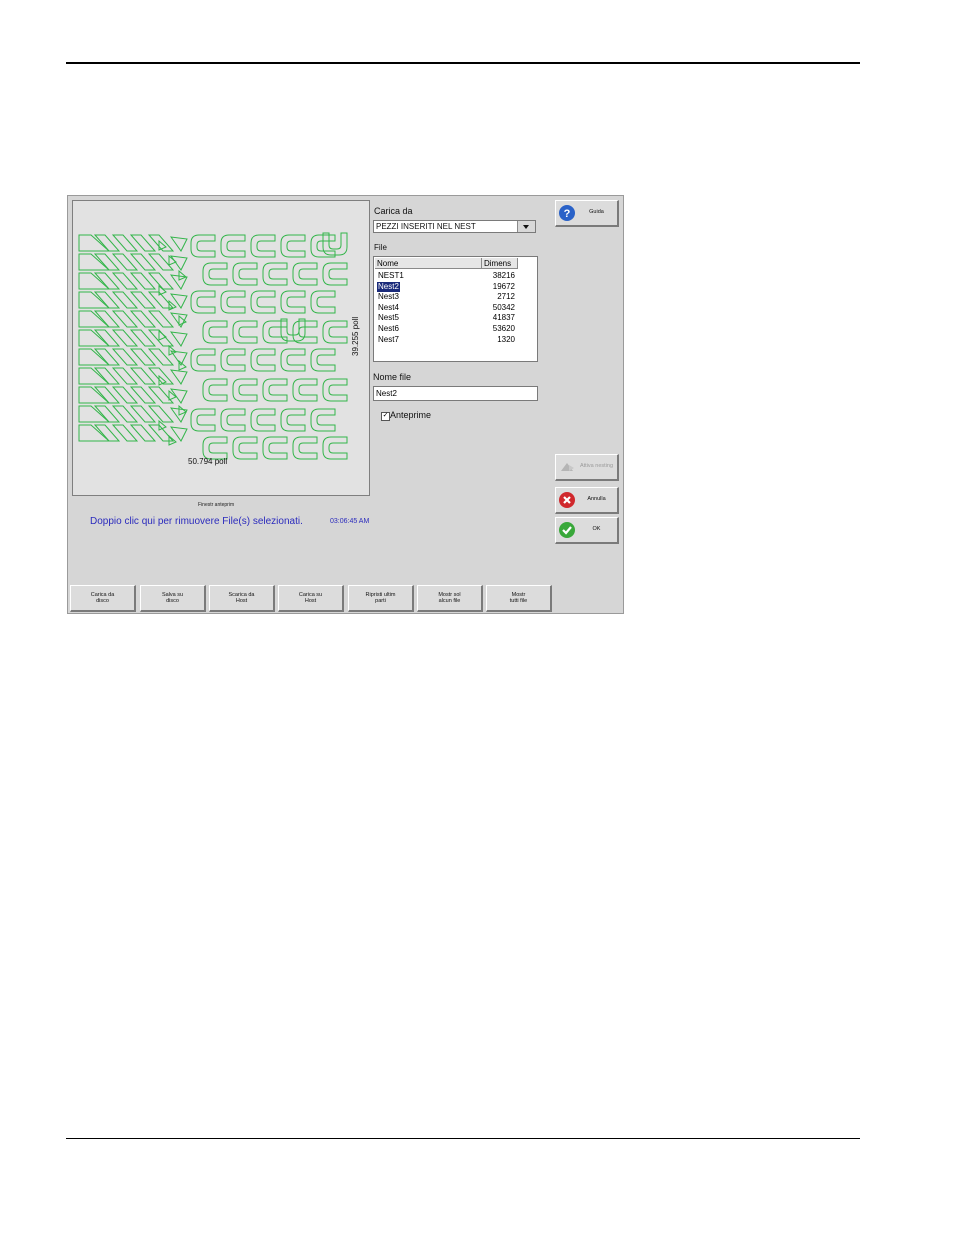 Image resolution: width=954 pixels, height=1235 pixels. Describe the element at coordinates (596, 529) in the screenshot. I see `ok-button-label: OK` at that location.